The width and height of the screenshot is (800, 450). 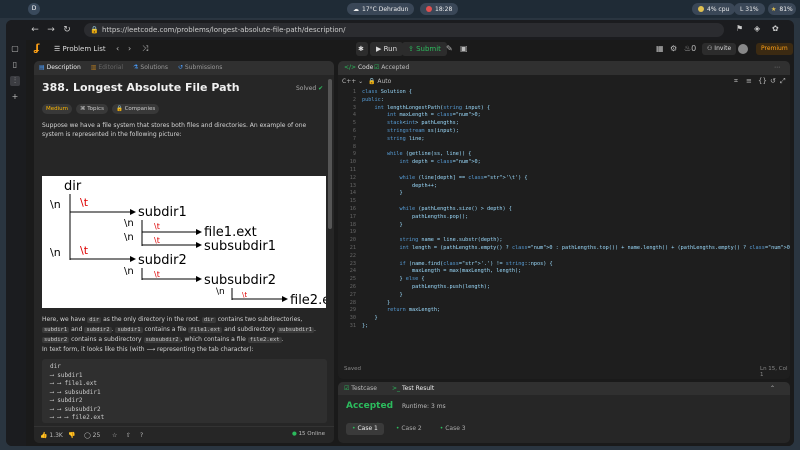 I want to click on auto-save-indicator: 🔒 Auto, so click(x=379, y=81).